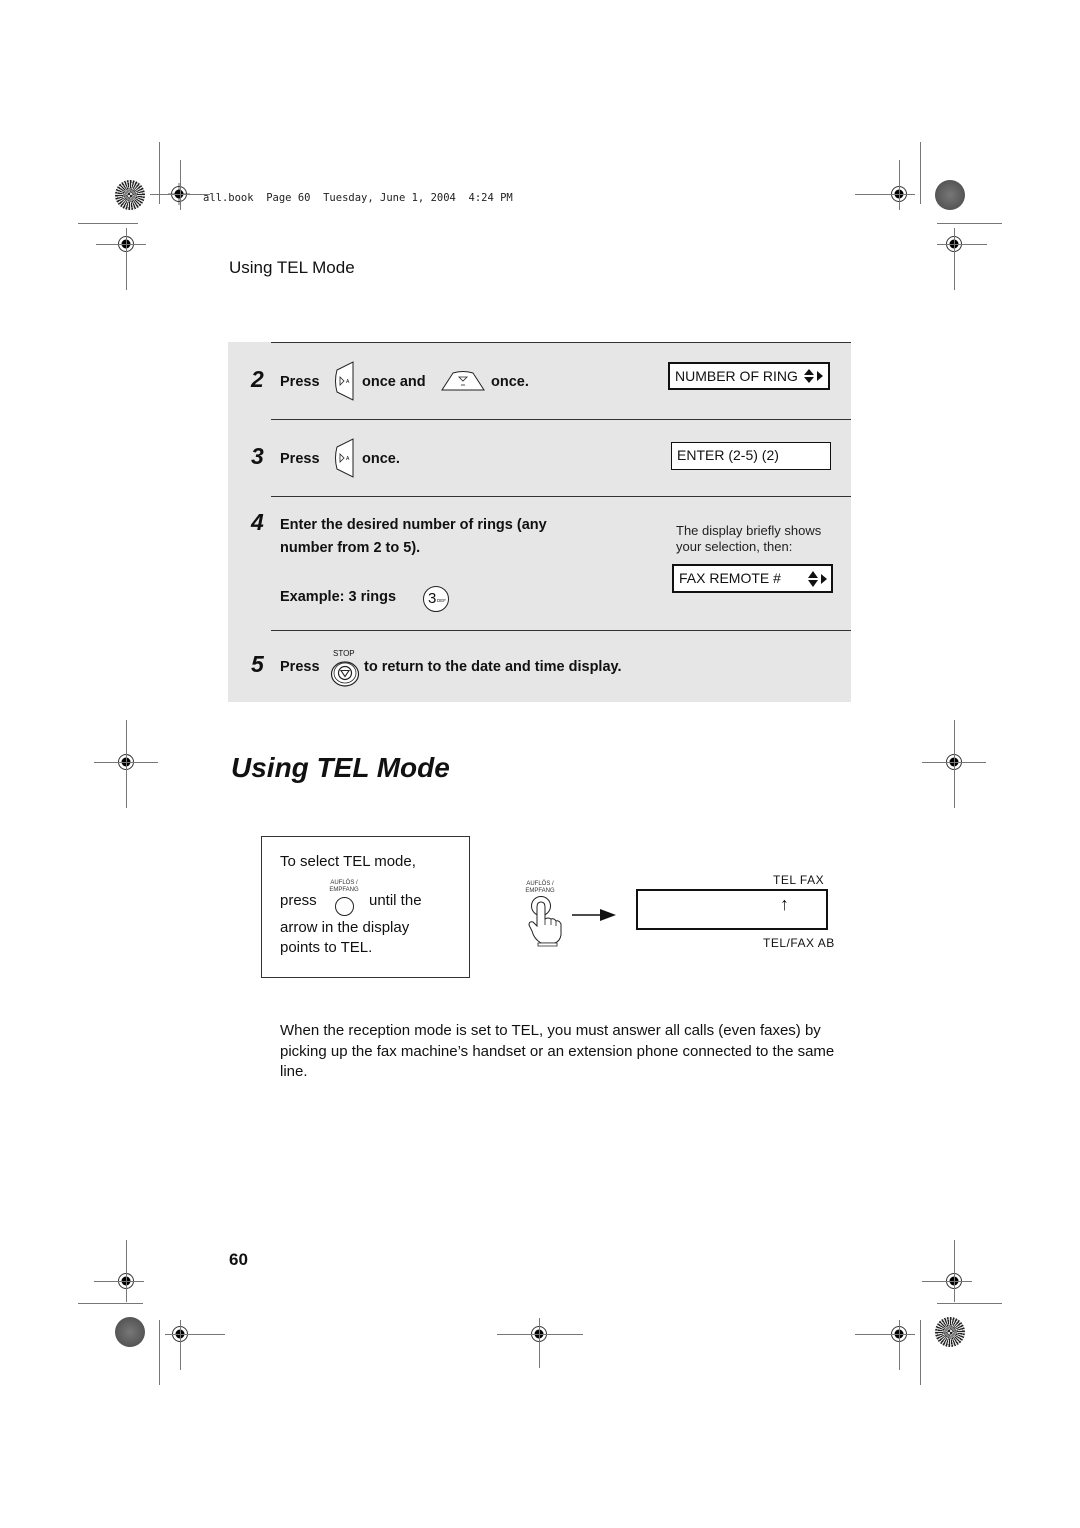 This screenshot has height=1528, width=1080. What do you see at coordinates (257, 456) in the screenshot?
I see `step-number: 3` at bounding box center [257, 456].